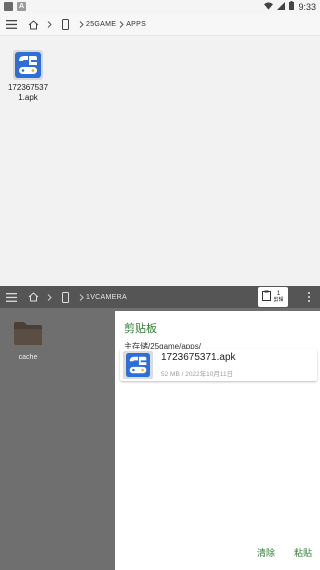 This screenshot has width=320, height=570. What do you see at coordinates (160, 25) in the screenshot?
I see `top-toolbar: 25GAME APPS` at bounding box center [160, 25].